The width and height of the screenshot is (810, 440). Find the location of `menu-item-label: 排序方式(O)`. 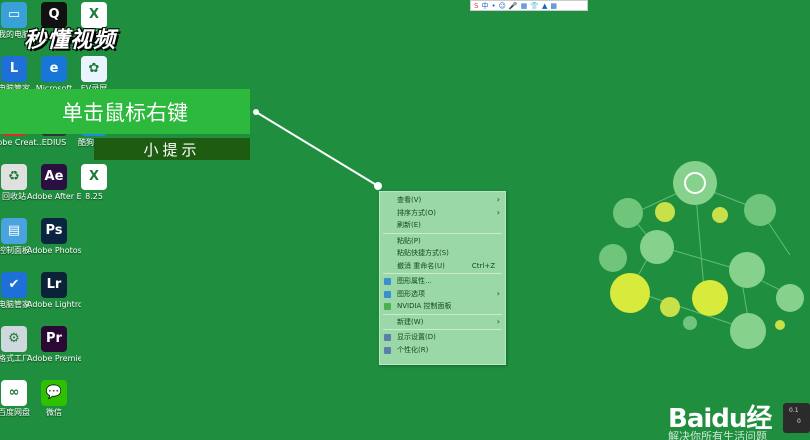

menu-item-label: 排序方式(O) is located at coordinates (416, 212).